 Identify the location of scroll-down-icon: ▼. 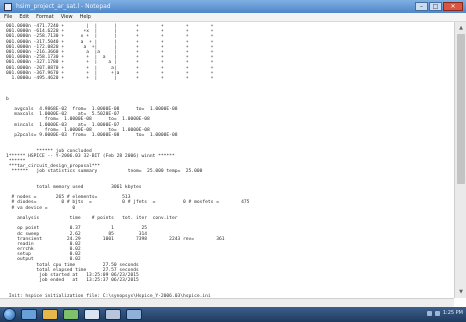
(461, 292).